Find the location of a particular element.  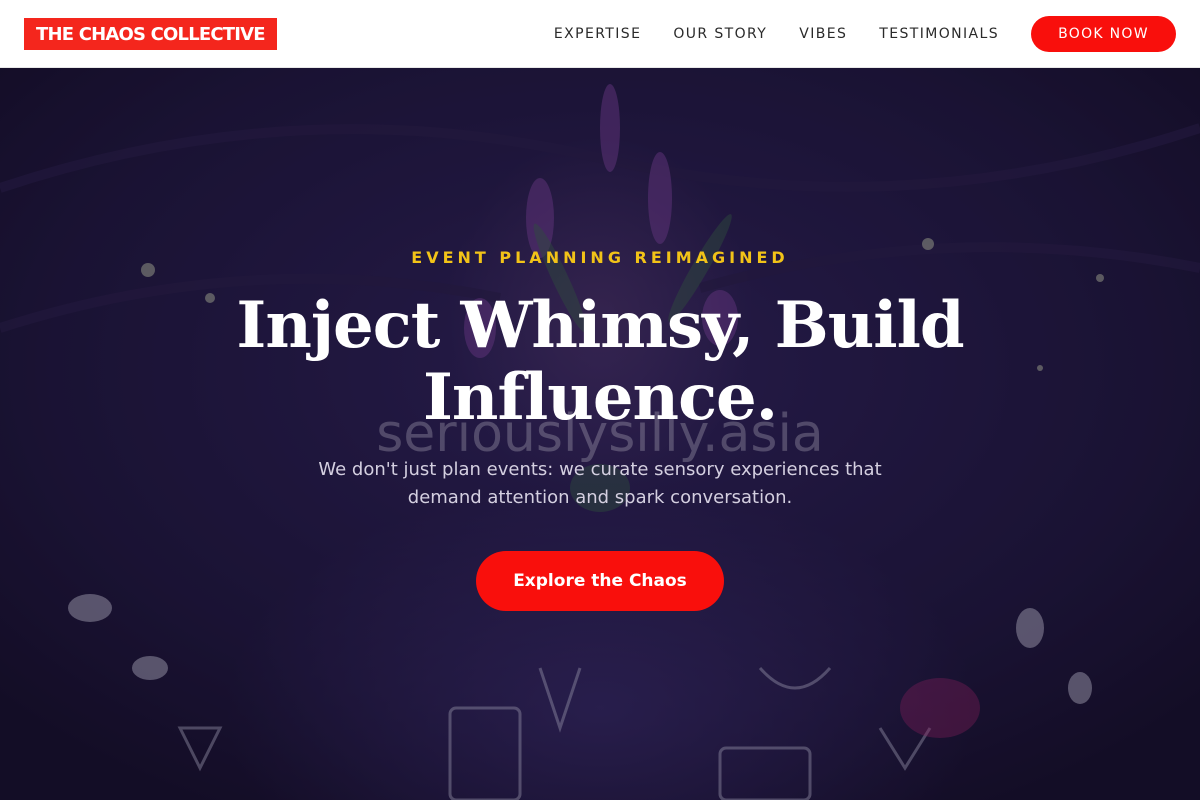

nav-link-expertise: EXPERTISE is located at coordinates (597, 34).